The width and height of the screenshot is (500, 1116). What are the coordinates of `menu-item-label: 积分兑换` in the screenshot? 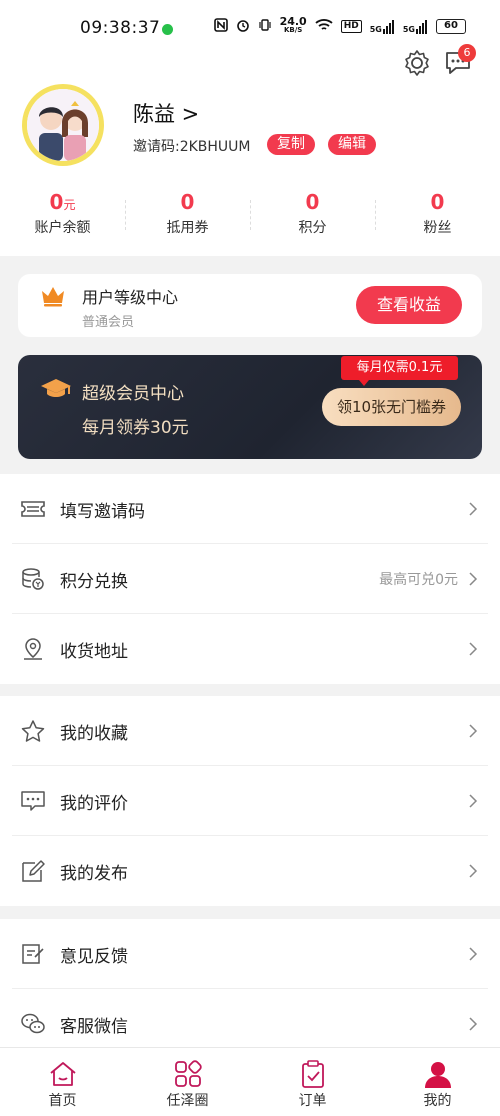 It's located at (94, 582).